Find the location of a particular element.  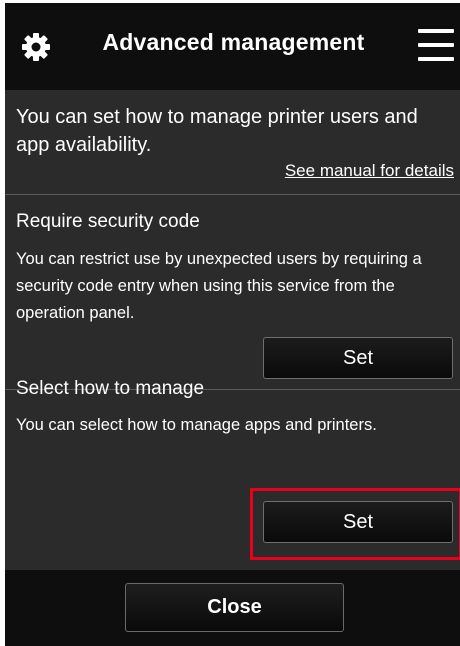

security-code-set-button: Set is located at coordinates (358, 358).